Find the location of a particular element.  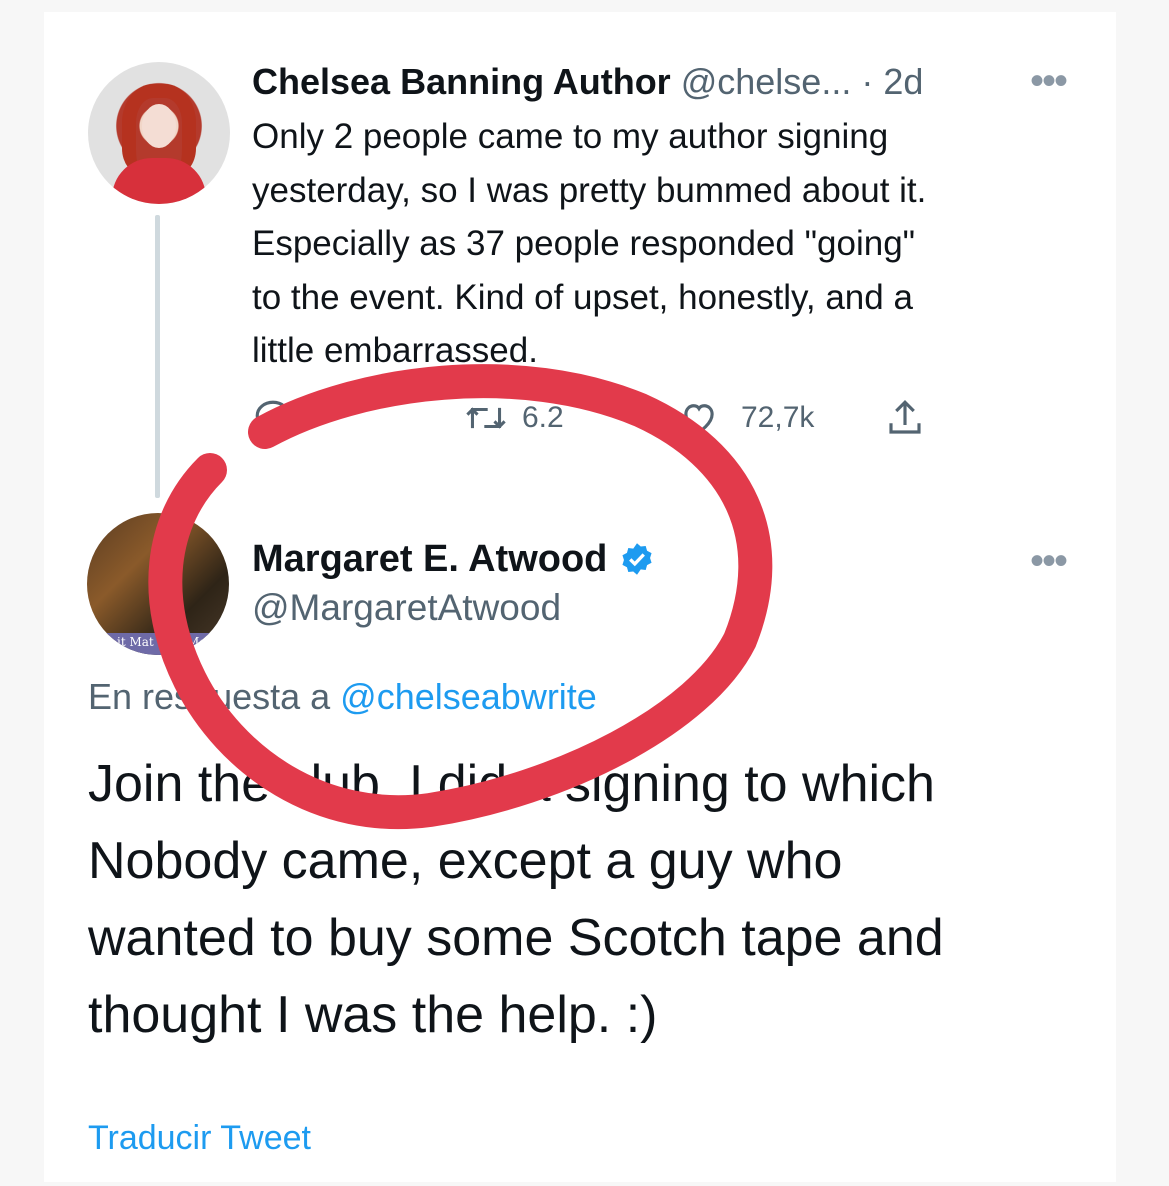

tweet1-text-line: little embarrassed. is located at coordinates (395, 350).